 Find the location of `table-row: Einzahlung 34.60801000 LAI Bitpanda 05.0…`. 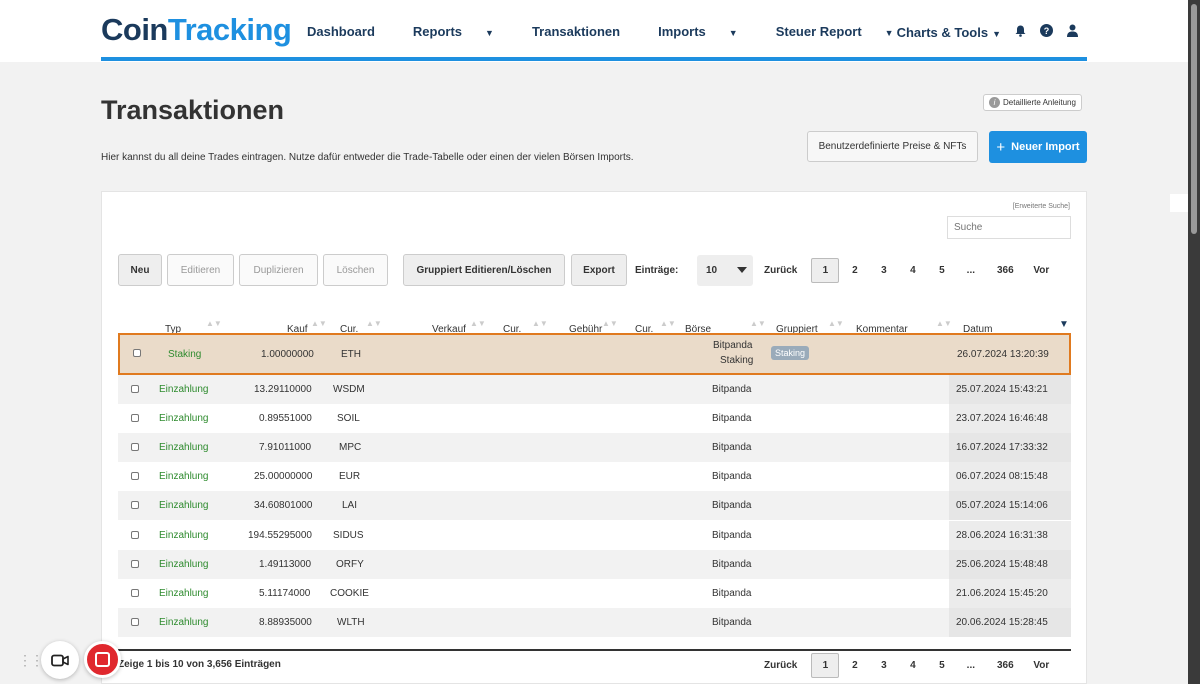

table-row: Einzahlung 34.60801000 LAI Bitpanda 05.0… is located at coordinates (594, 505).